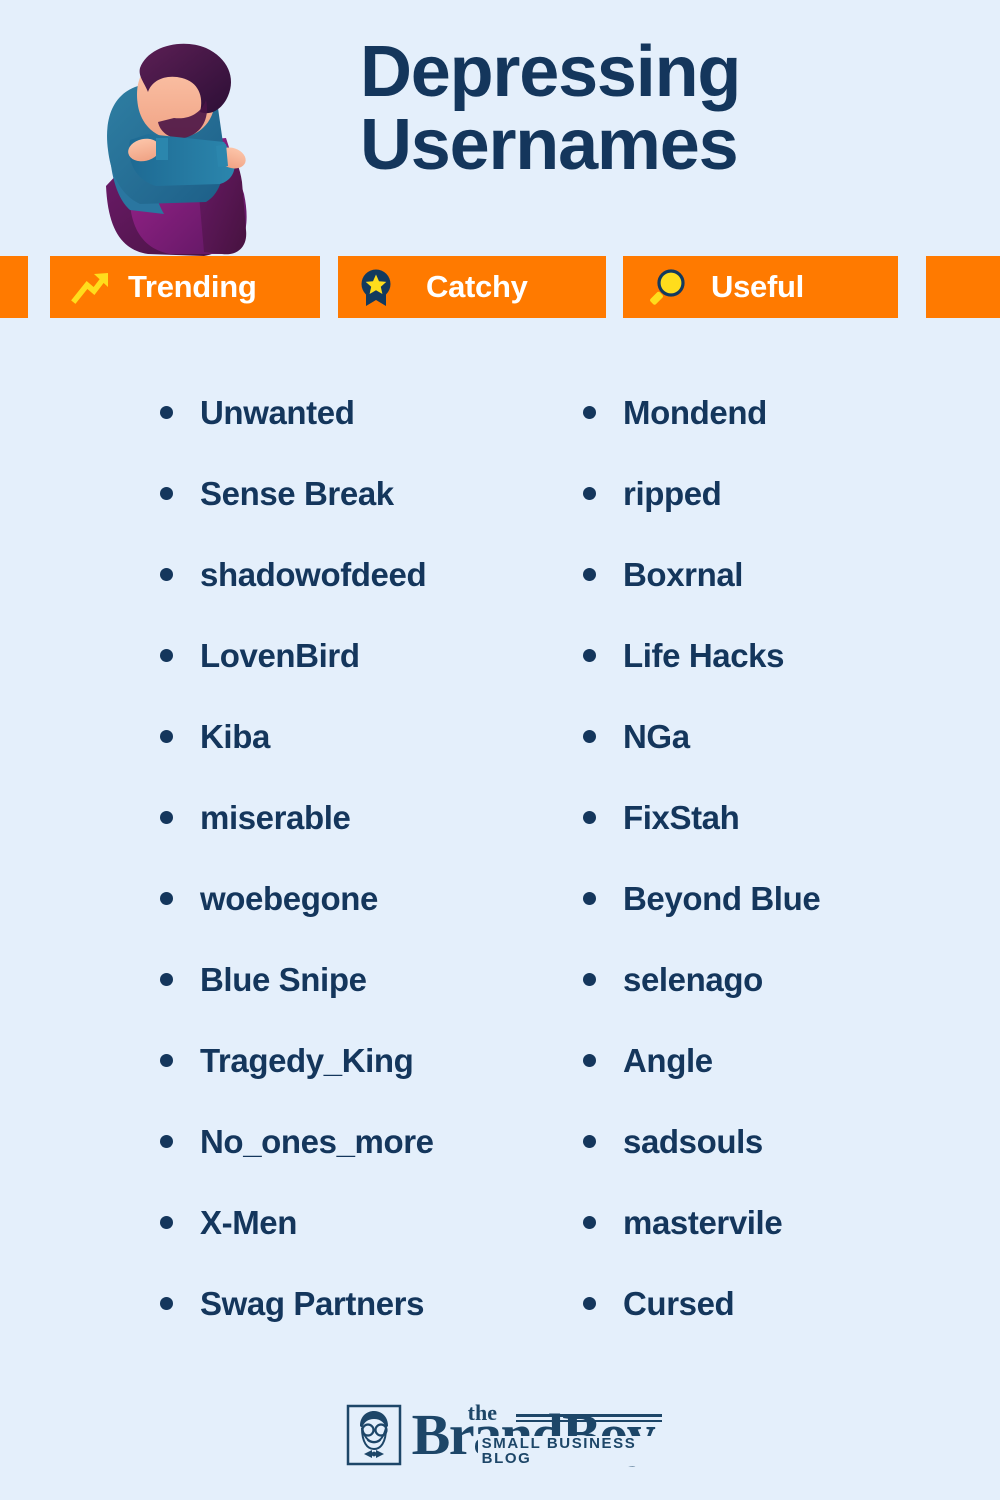 This screenshot has height=1500, width=1000. I want to click on list-item: FixStah, so click(791, 817).